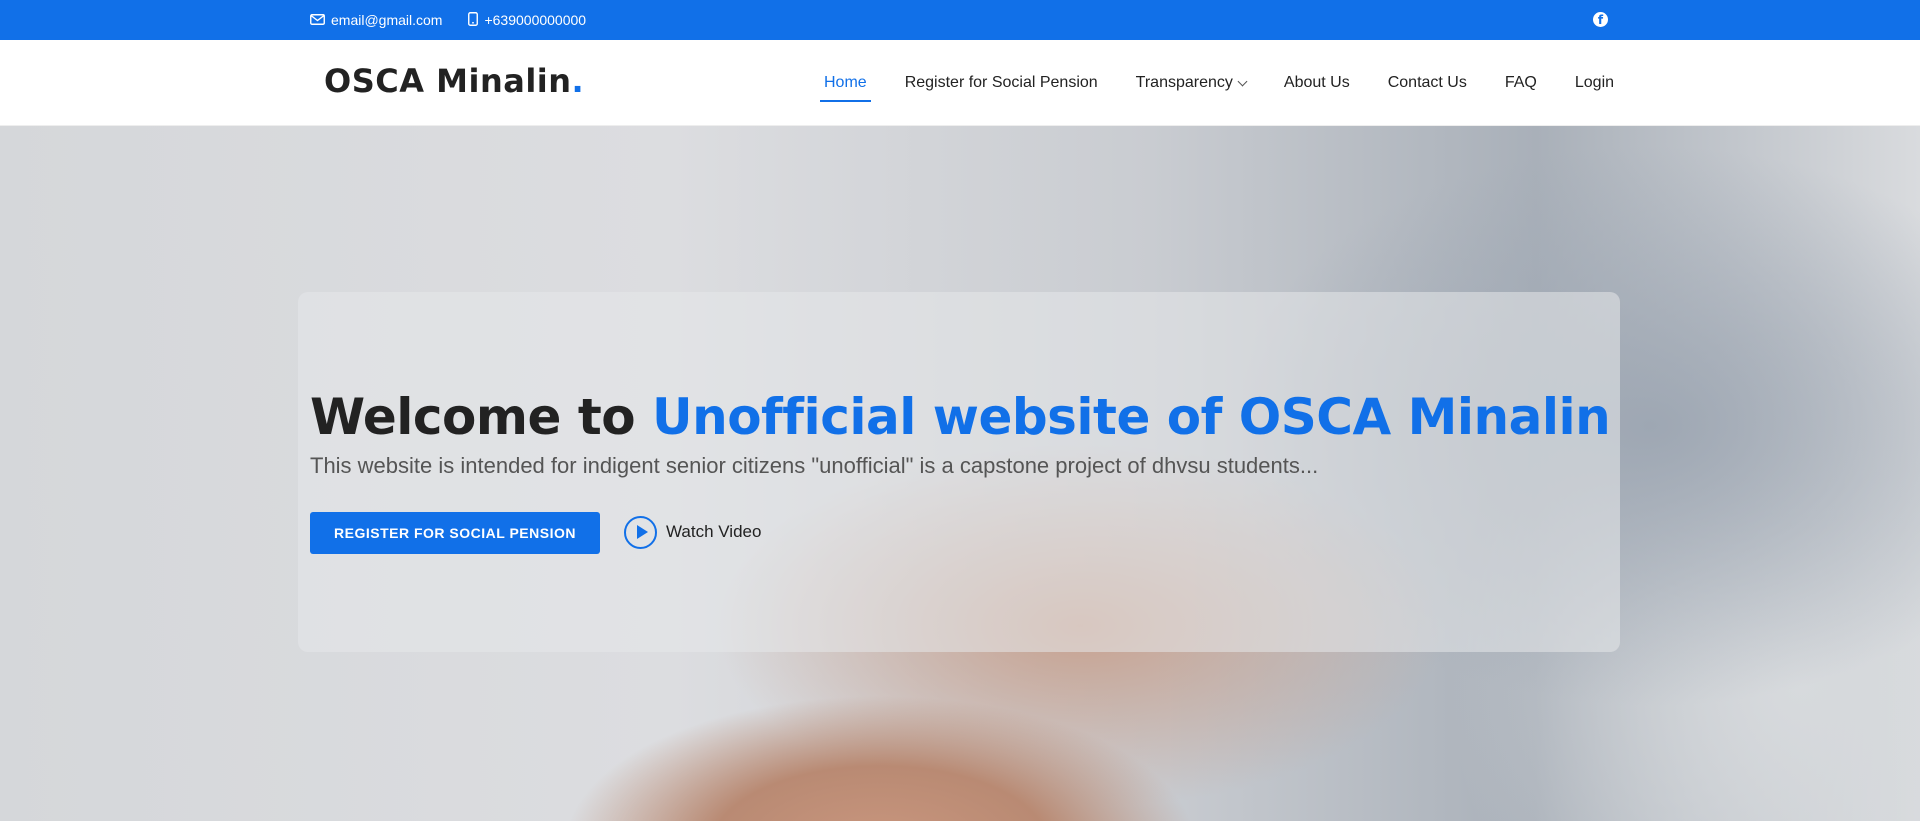 The height and width of the screenshot is (821, 1920). What do you see at coordinates (1600, 19) in the screenshot?
I see `facebook-icon: f` at bounding box center [1600, 19].